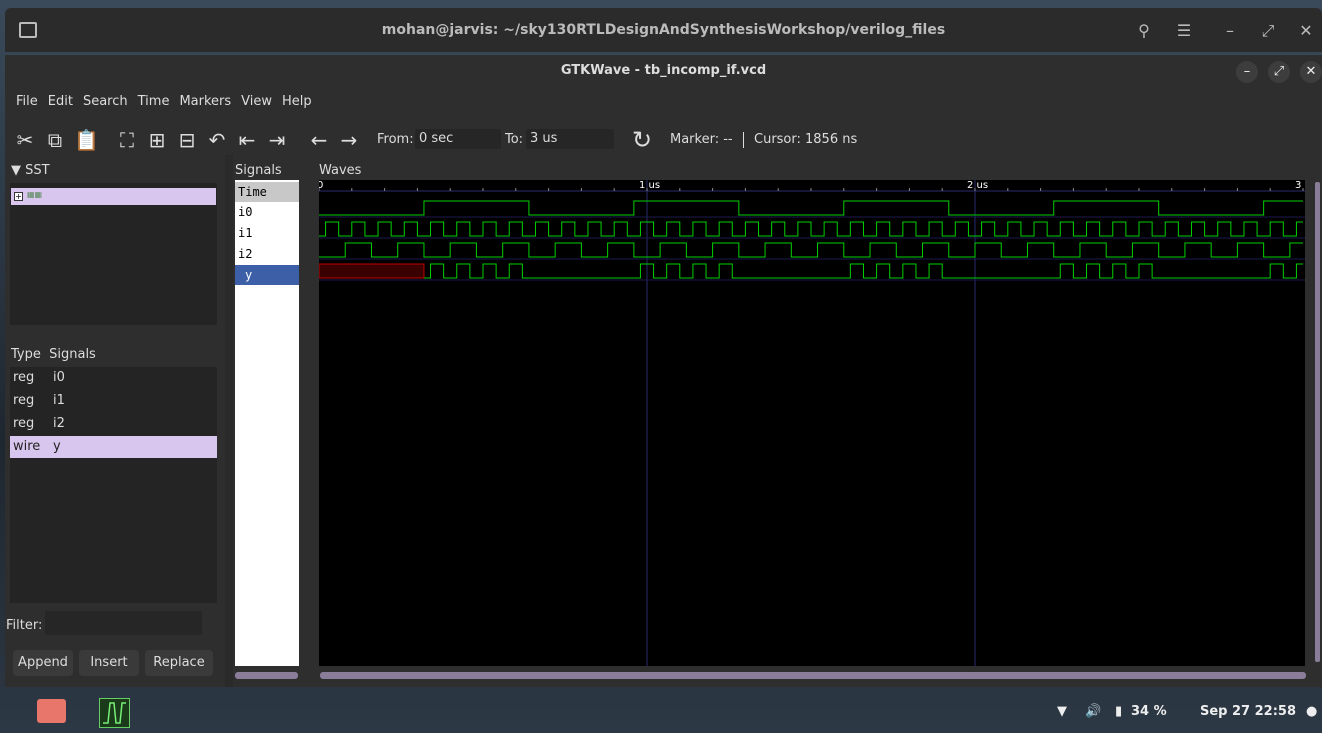 This screenshot has height=733, width=1322. Describe the element at coordinates (1230, 31) in the screenshot. I see `minimize-icon: –` at that location.